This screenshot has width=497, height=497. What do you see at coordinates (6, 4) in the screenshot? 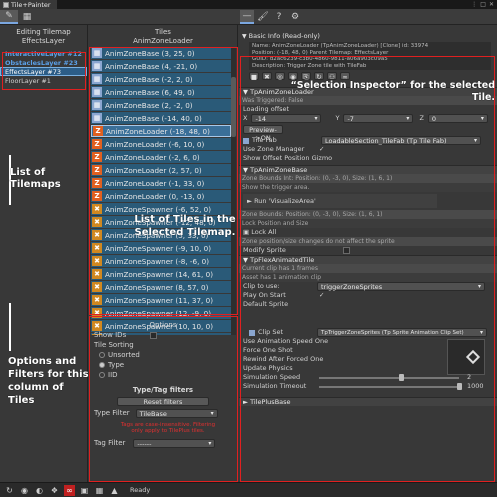
I see `painter-tab-icon` at bounding box center [6, 4].